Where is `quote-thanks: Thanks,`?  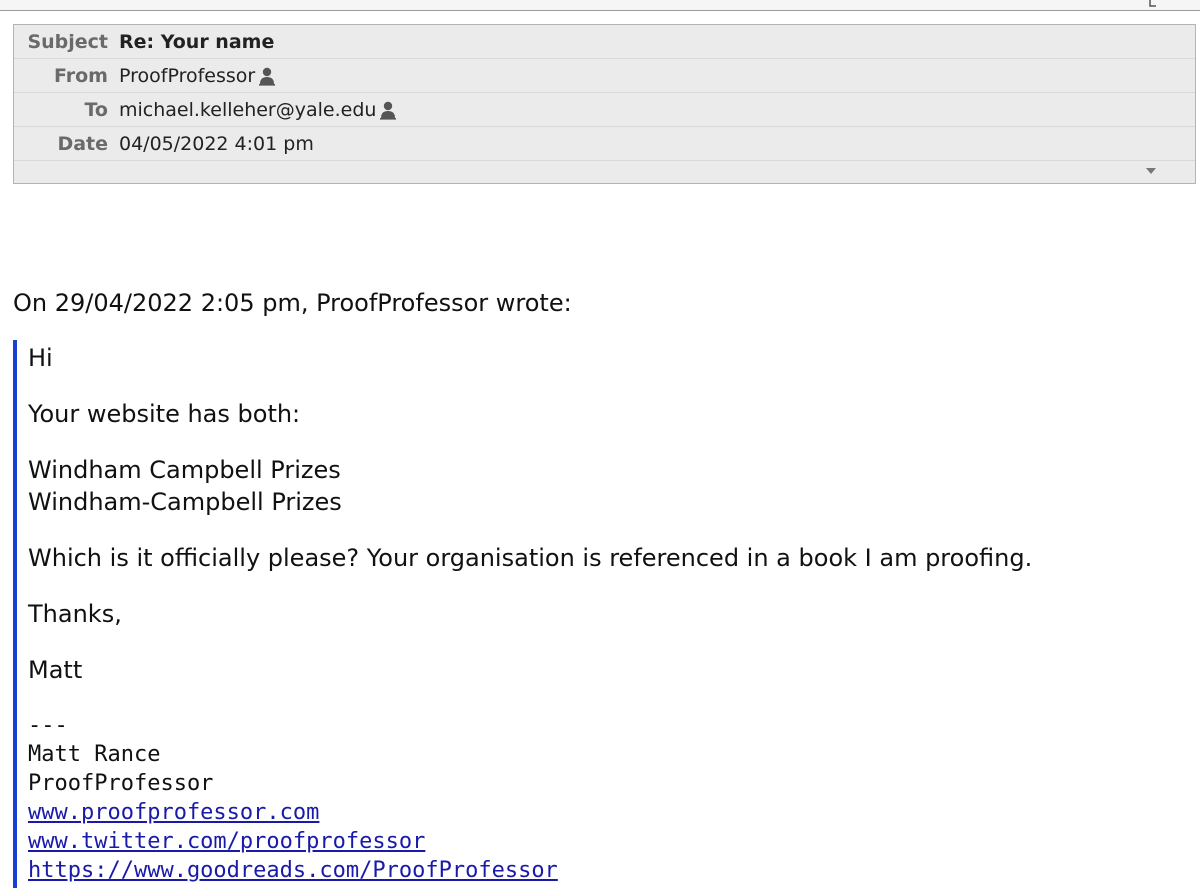 quote-thanks: Thanks, is located at coordinates (75, 614).